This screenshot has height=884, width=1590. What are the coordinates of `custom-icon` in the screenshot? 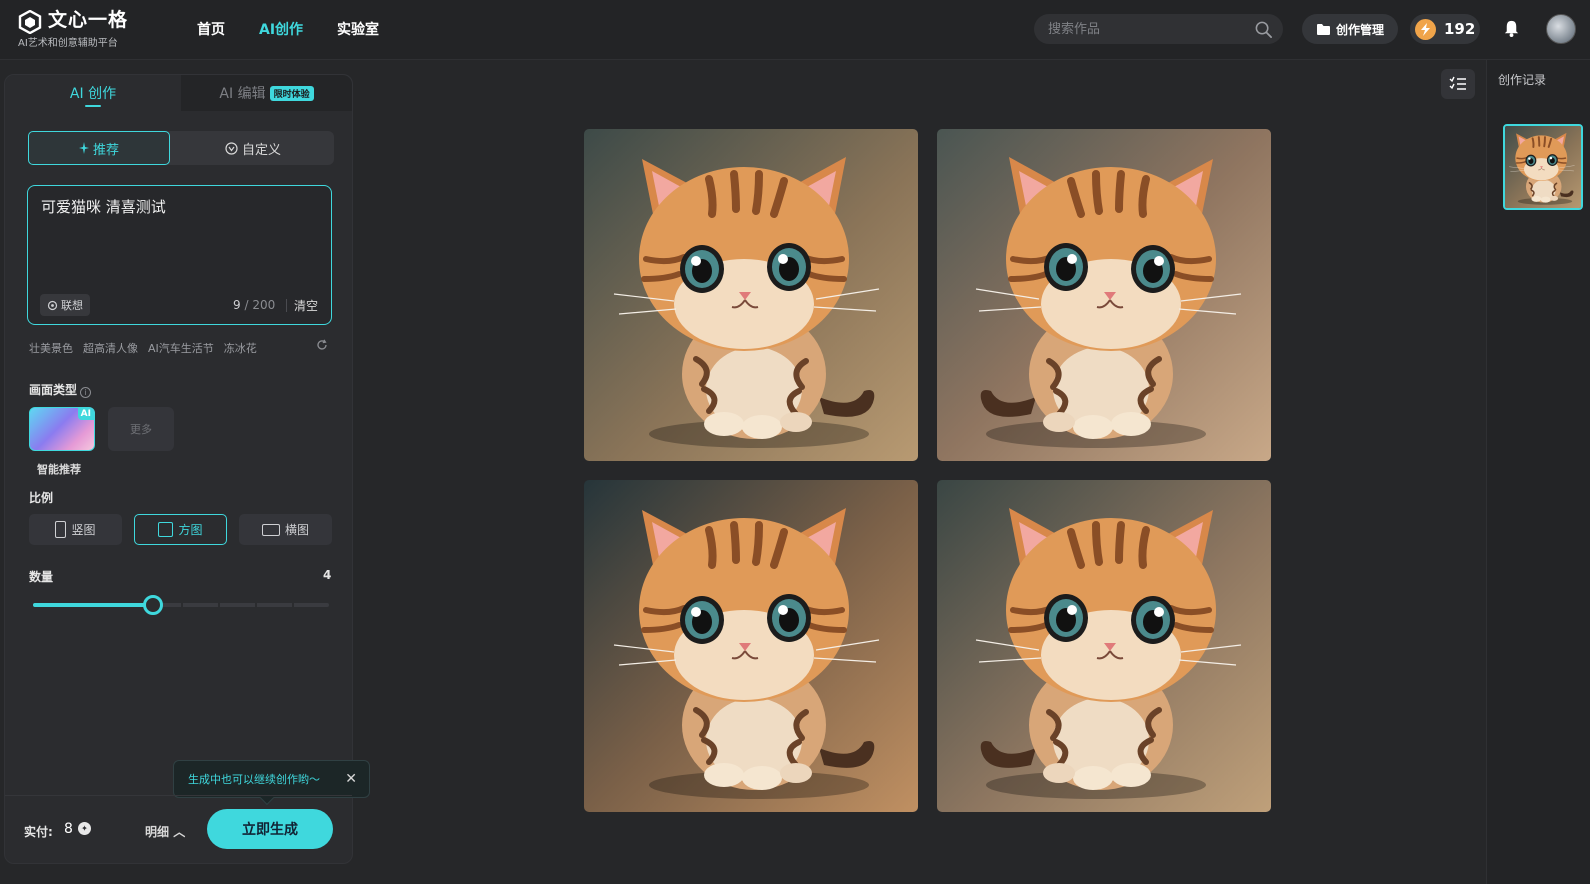 It's located at (231, 148).